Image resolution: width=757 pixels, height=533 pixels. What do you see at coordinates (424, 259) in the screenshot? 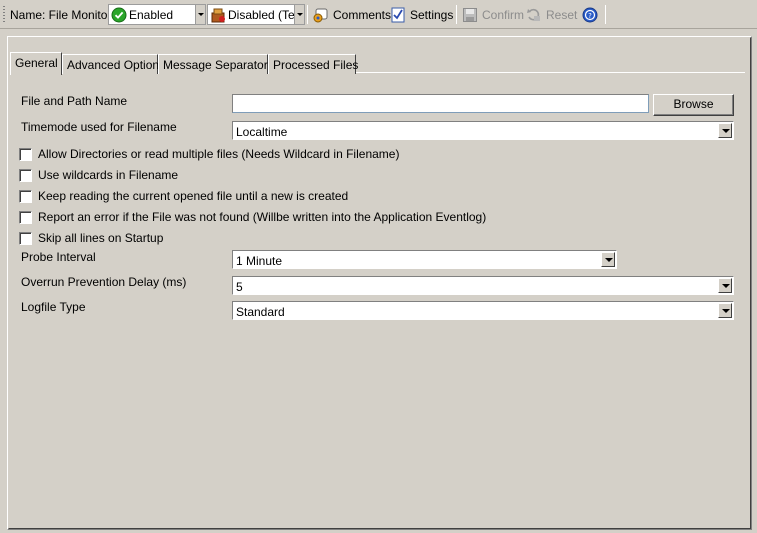
I see `probe-interval-select: 1 Minute` at bounding box center [424, 259].